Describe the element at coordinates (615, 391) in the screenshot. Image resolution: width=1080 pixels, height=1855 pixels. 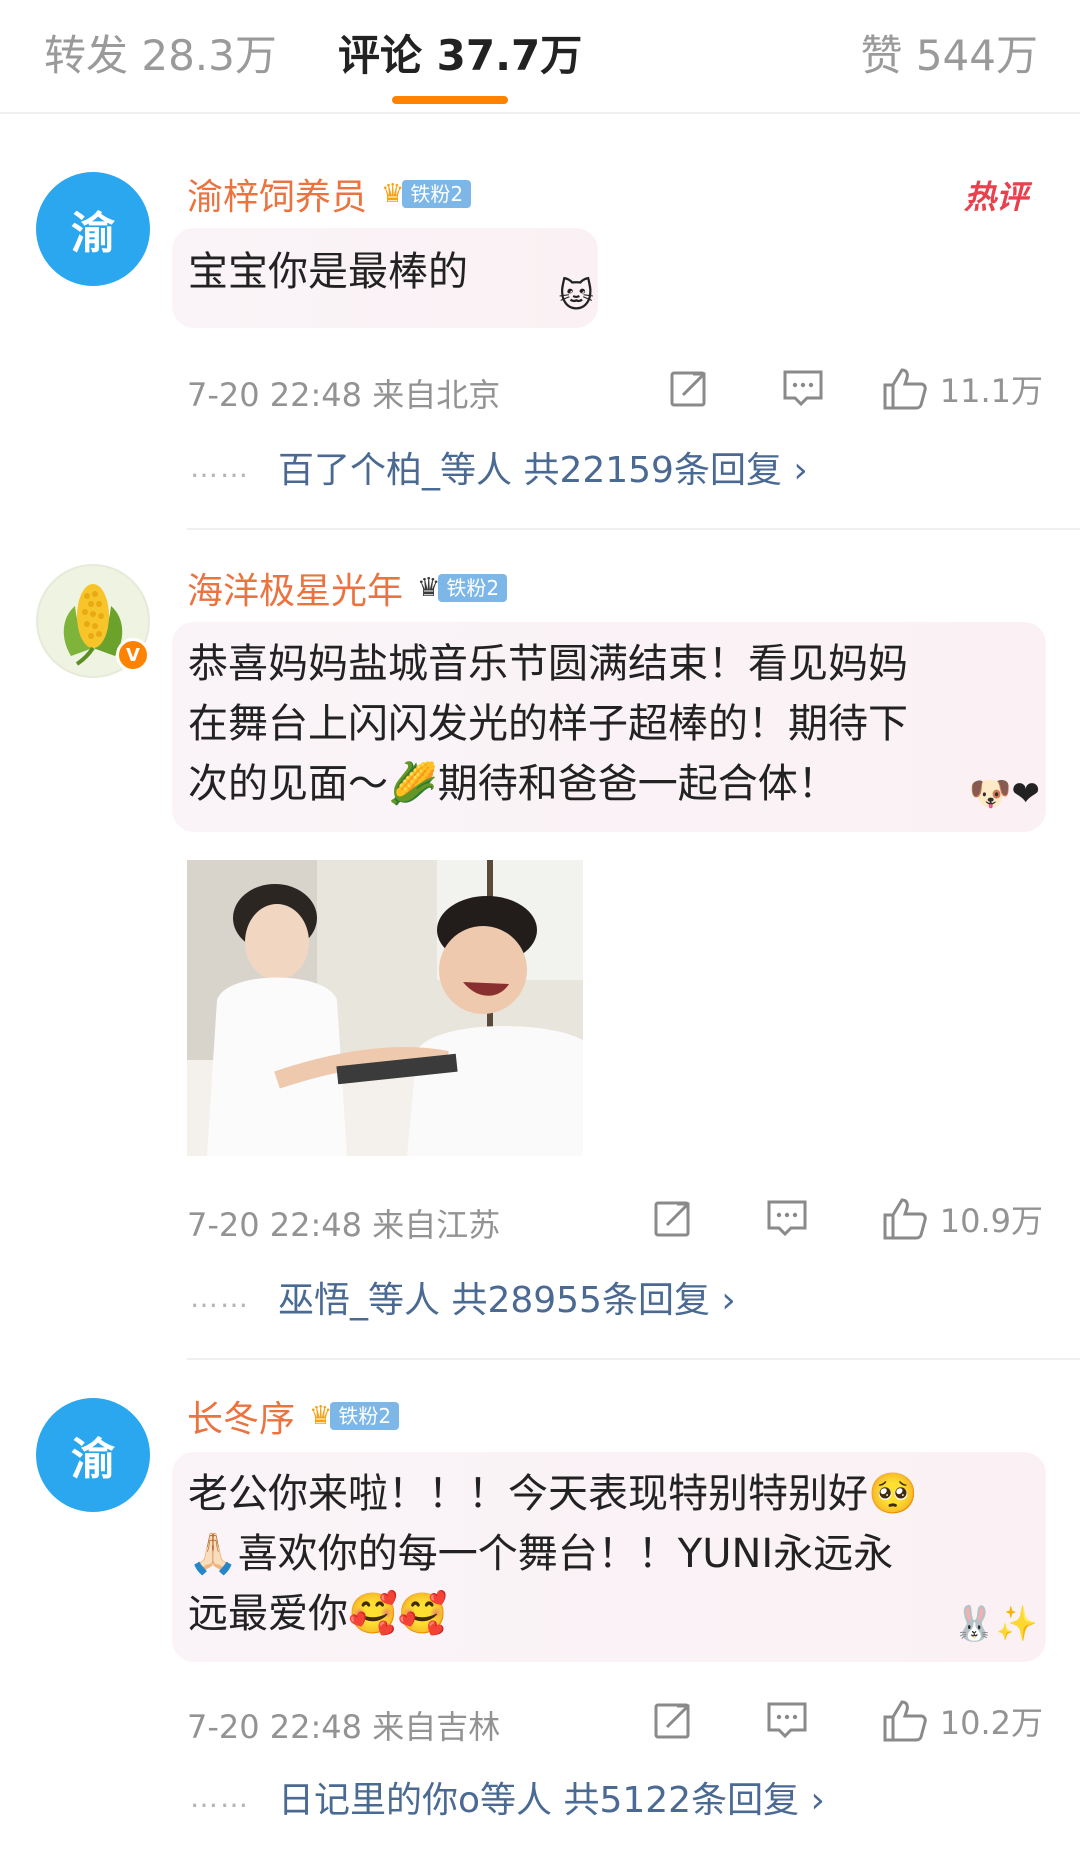
I see `comment-meta: 7-20 22:48 来自北京 11.1万` at that location.